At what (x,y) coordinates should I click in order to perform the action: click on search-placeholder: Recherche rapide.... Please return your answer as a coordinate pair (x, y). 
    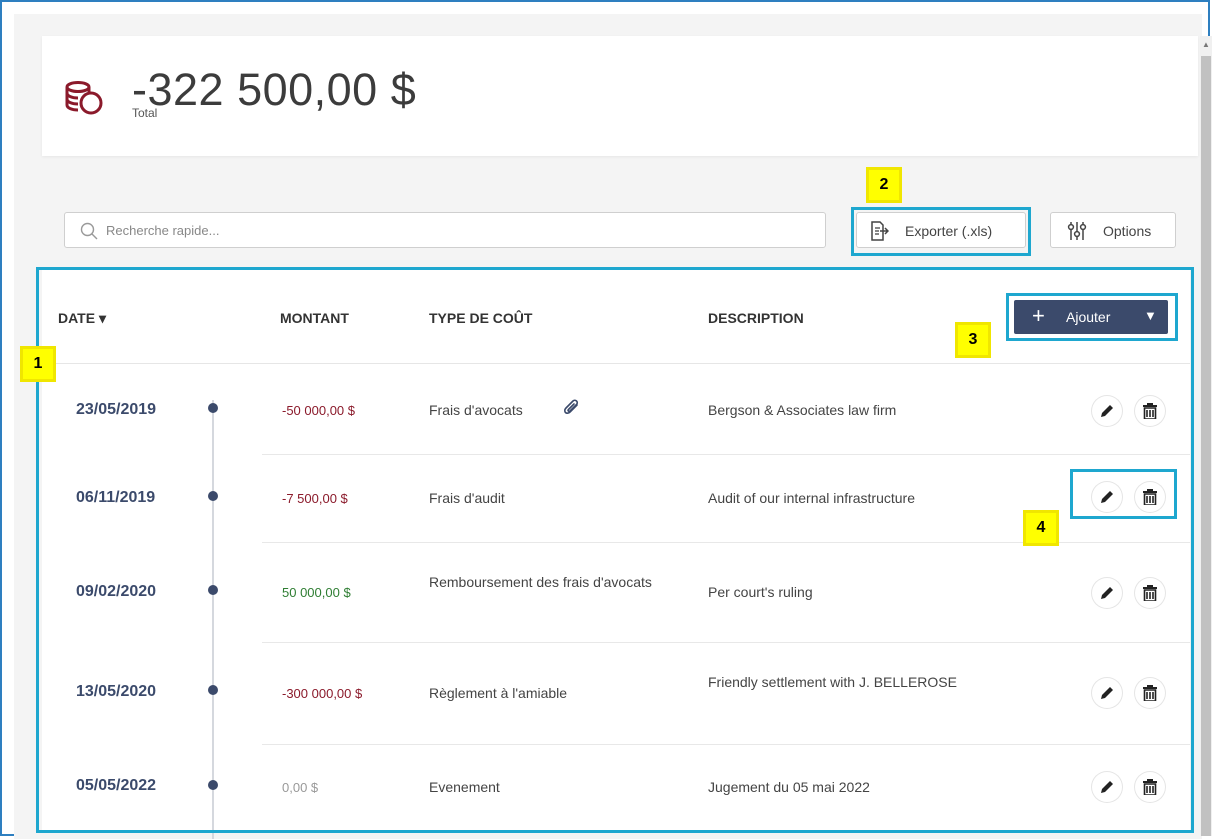
    Looking at the image, I should click on (163, 230).